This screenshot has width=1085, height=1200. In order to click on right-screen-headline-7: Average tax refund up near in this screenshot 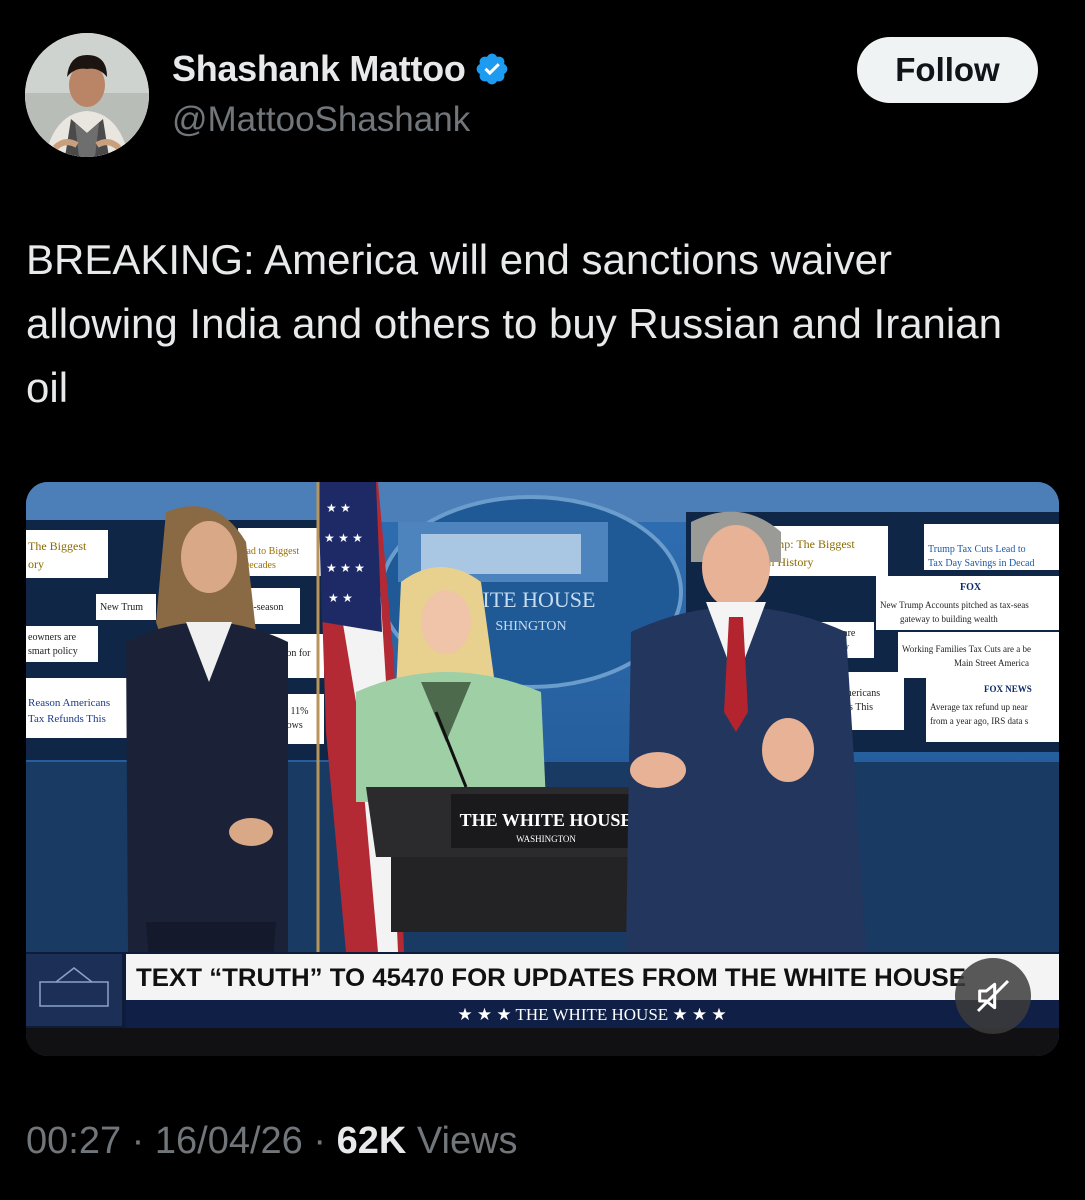, I will do `click(979, 707)`.